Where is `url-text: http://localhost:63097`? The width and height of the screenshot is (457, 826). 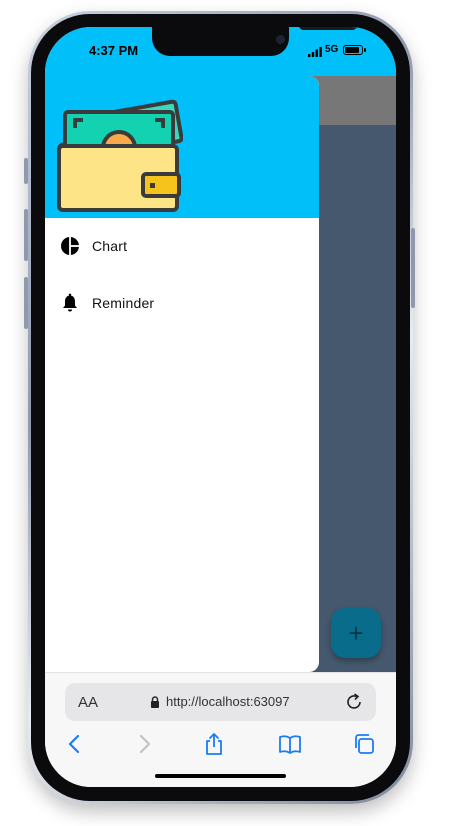 url-text: http://localhost:63097 is located at coordinates (228, 701).